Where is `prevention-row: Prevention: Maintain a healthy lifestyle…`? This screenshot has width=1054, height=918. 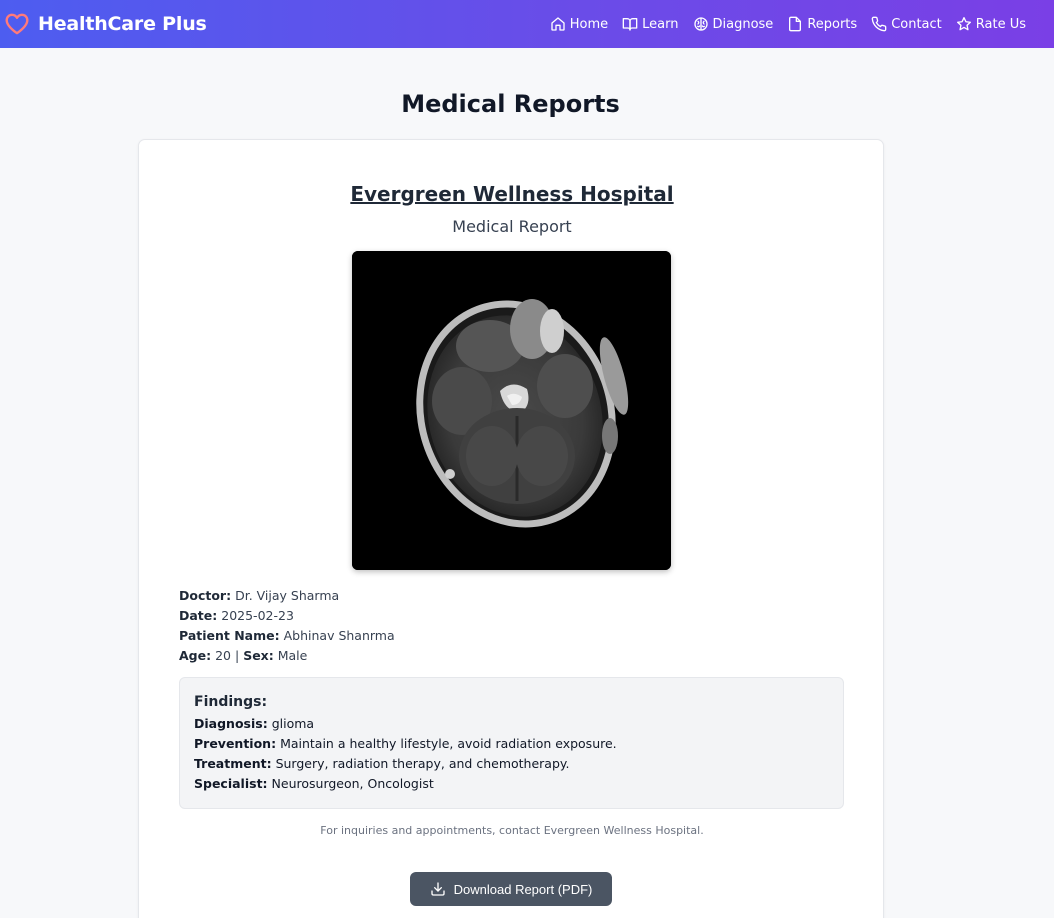
prevention-row: Prevention: Maintain a healthy lifestyle… is located at coordinates (405, 743).